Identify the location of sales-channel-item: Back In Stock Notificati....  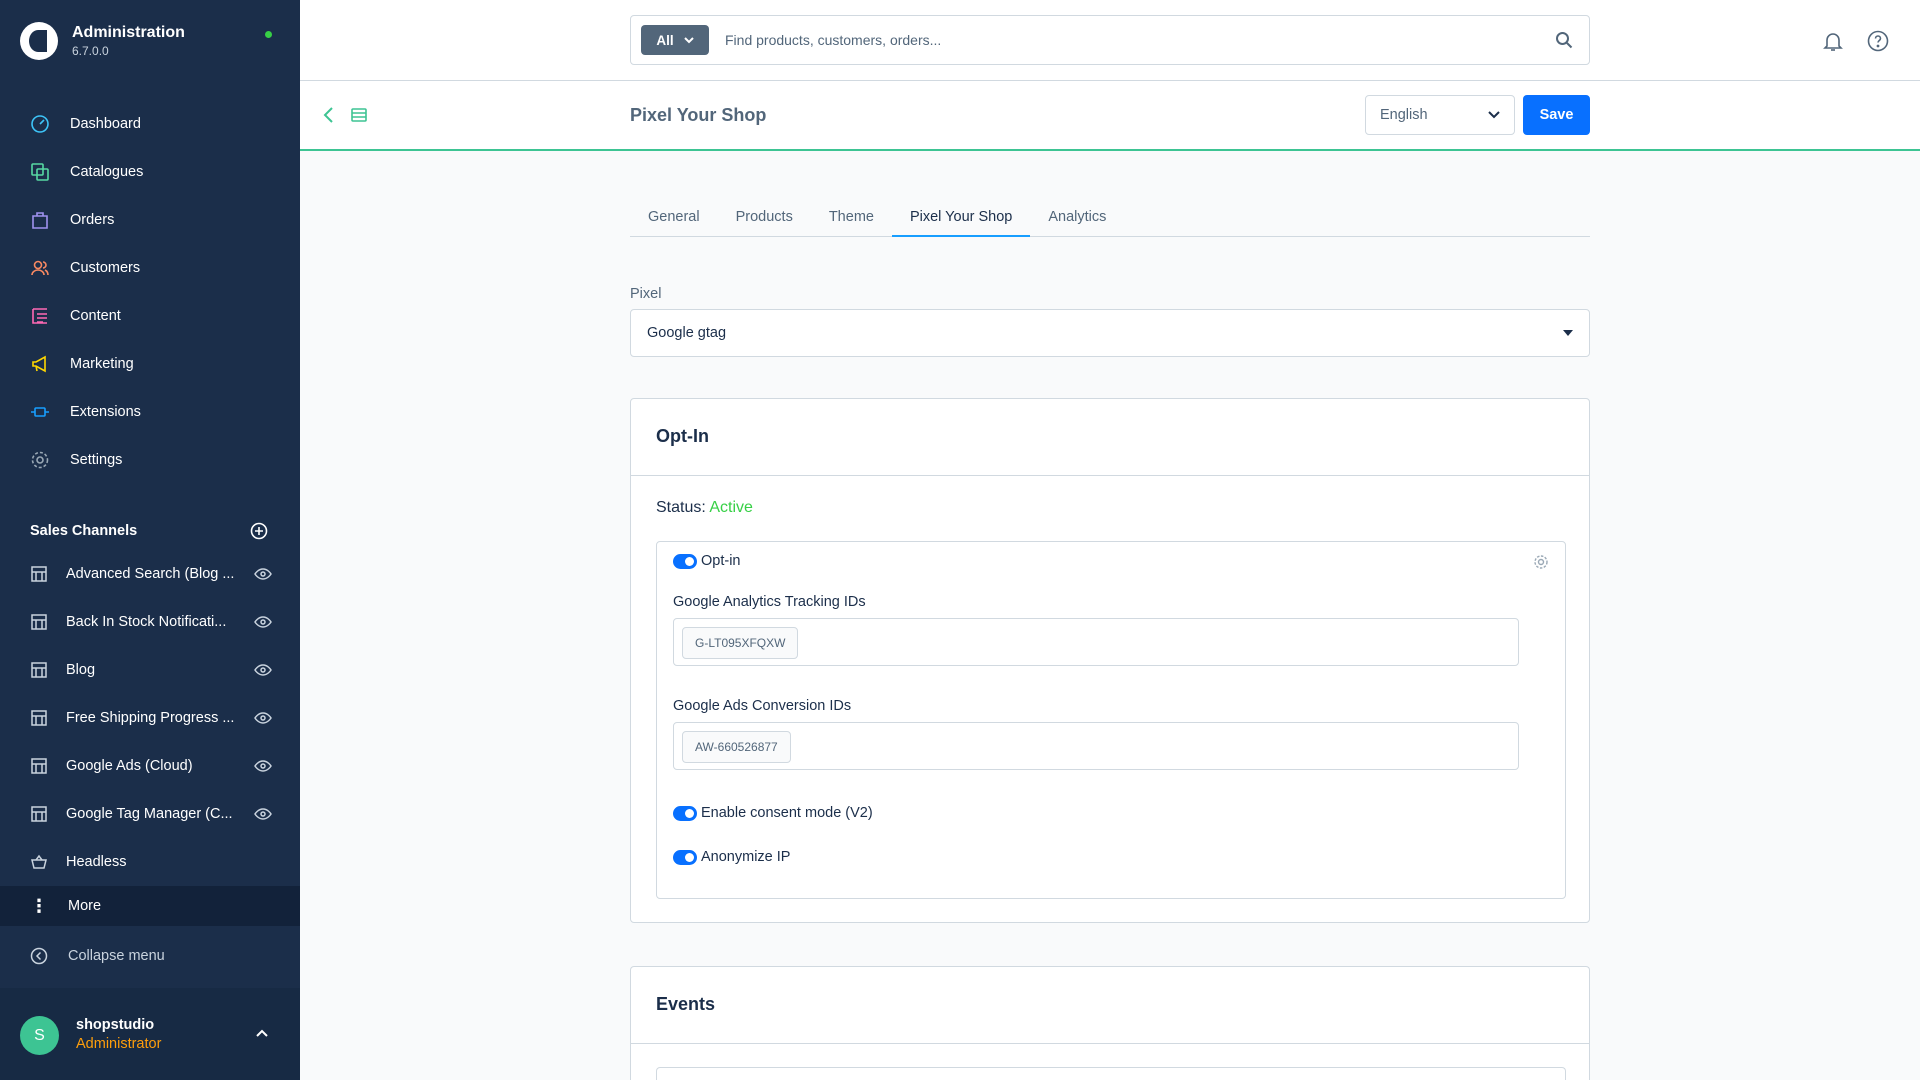
(150, 622).